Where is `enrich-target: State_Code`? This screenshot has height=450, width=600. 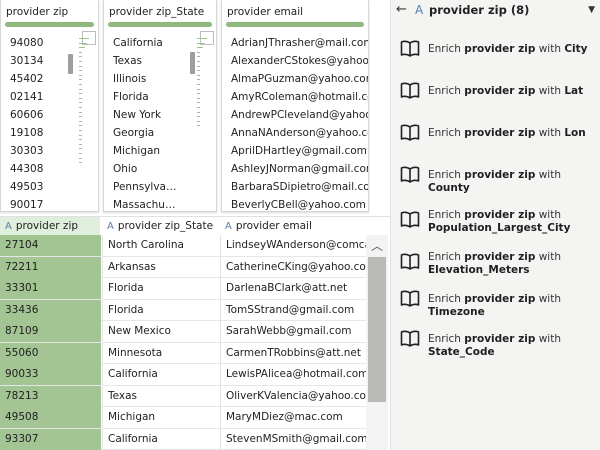 enrich-target: State_Code is located at coordinates (461, 352).